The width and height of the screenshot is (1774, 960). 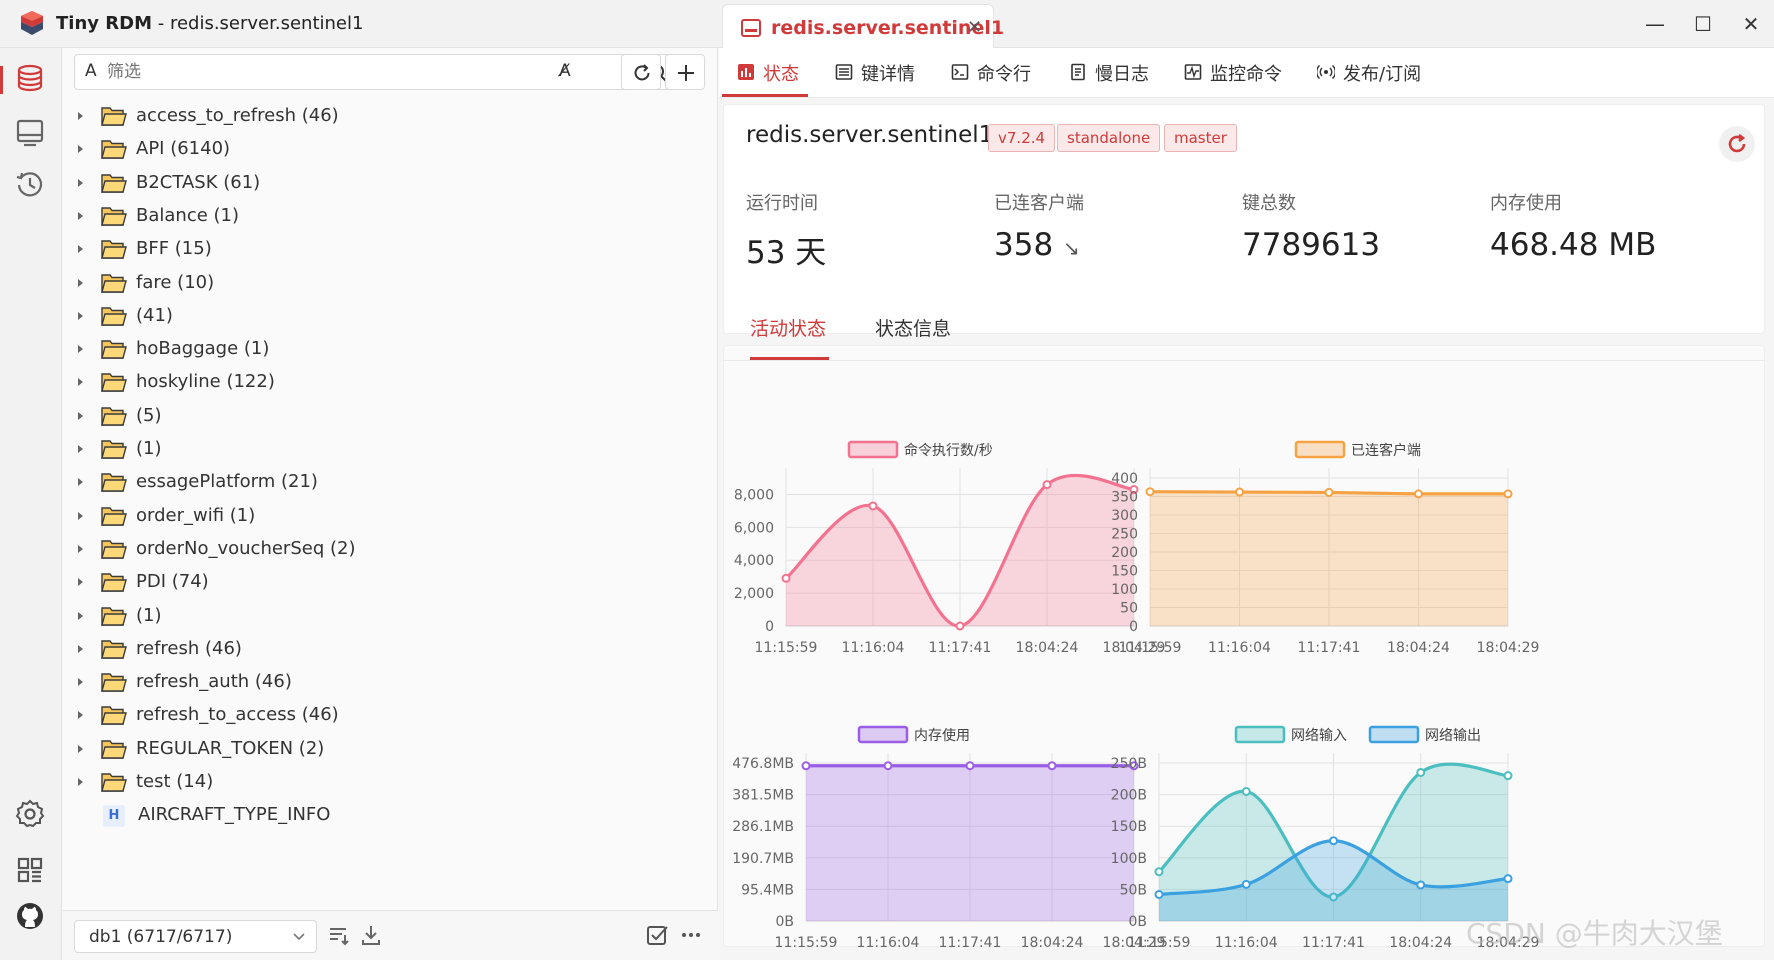 I want to click on tree-folder-row: hoskyline (122), so click(x=390, y=382).